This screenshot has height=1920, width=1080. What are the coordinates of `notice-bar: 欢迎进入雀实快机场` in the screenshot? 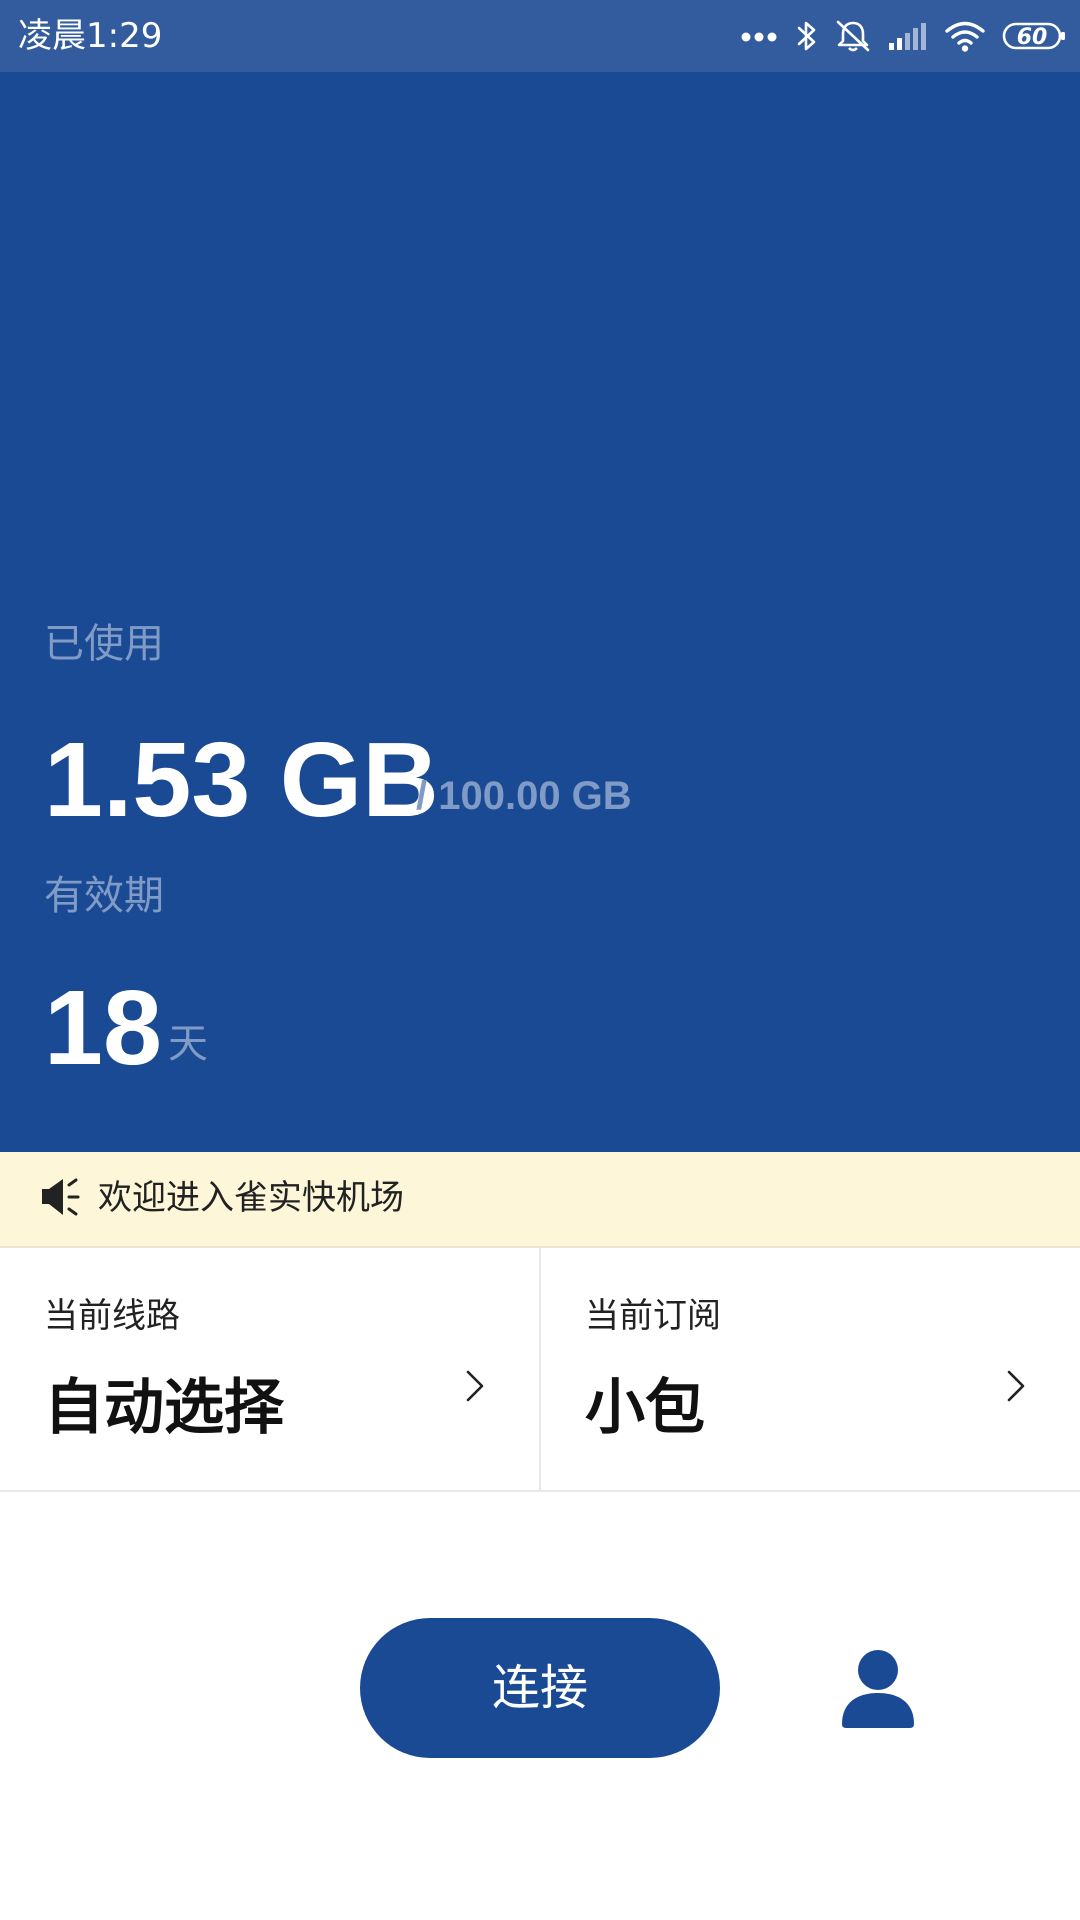 It's located at (540, 1200).